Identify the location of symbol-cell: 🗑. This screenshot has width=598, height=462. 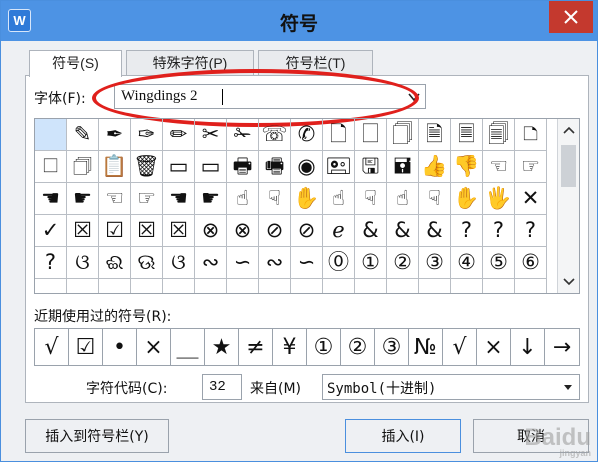
(147, 167).